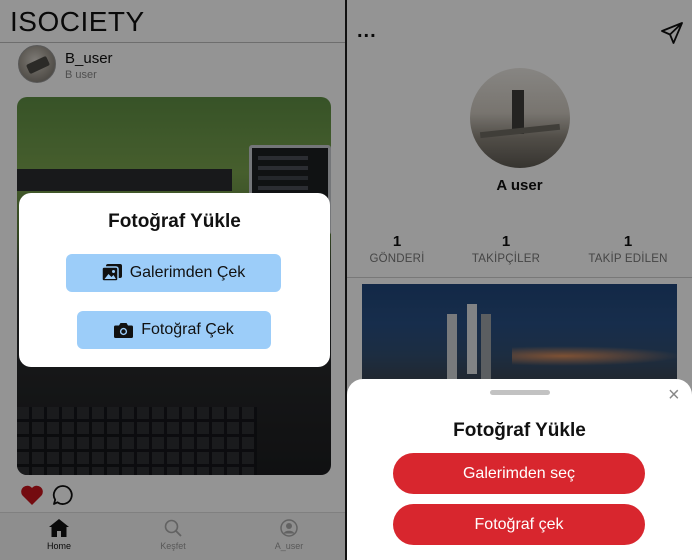  I want to click on camera-icon, so click(124, 330).